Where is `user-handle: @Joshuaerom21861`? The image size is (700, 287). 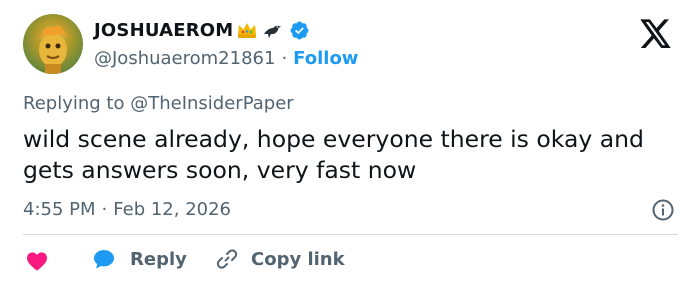
user-handle: @Joshuaerom21861 is located at coordinates (184, 58).